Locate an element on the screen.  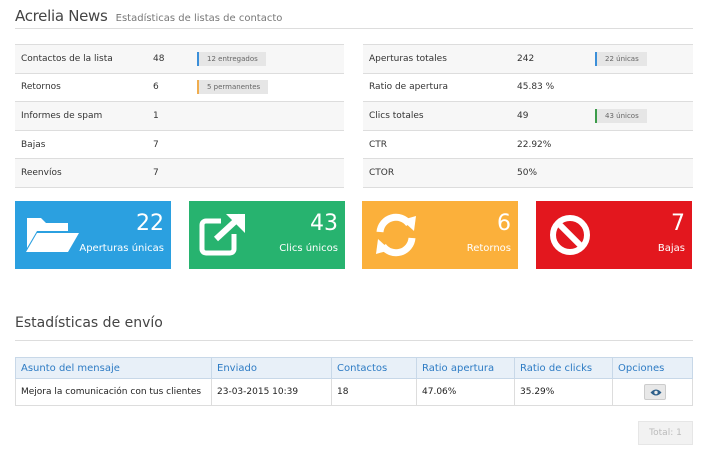
tile-number: 43 is located at coordinates (324, 223).